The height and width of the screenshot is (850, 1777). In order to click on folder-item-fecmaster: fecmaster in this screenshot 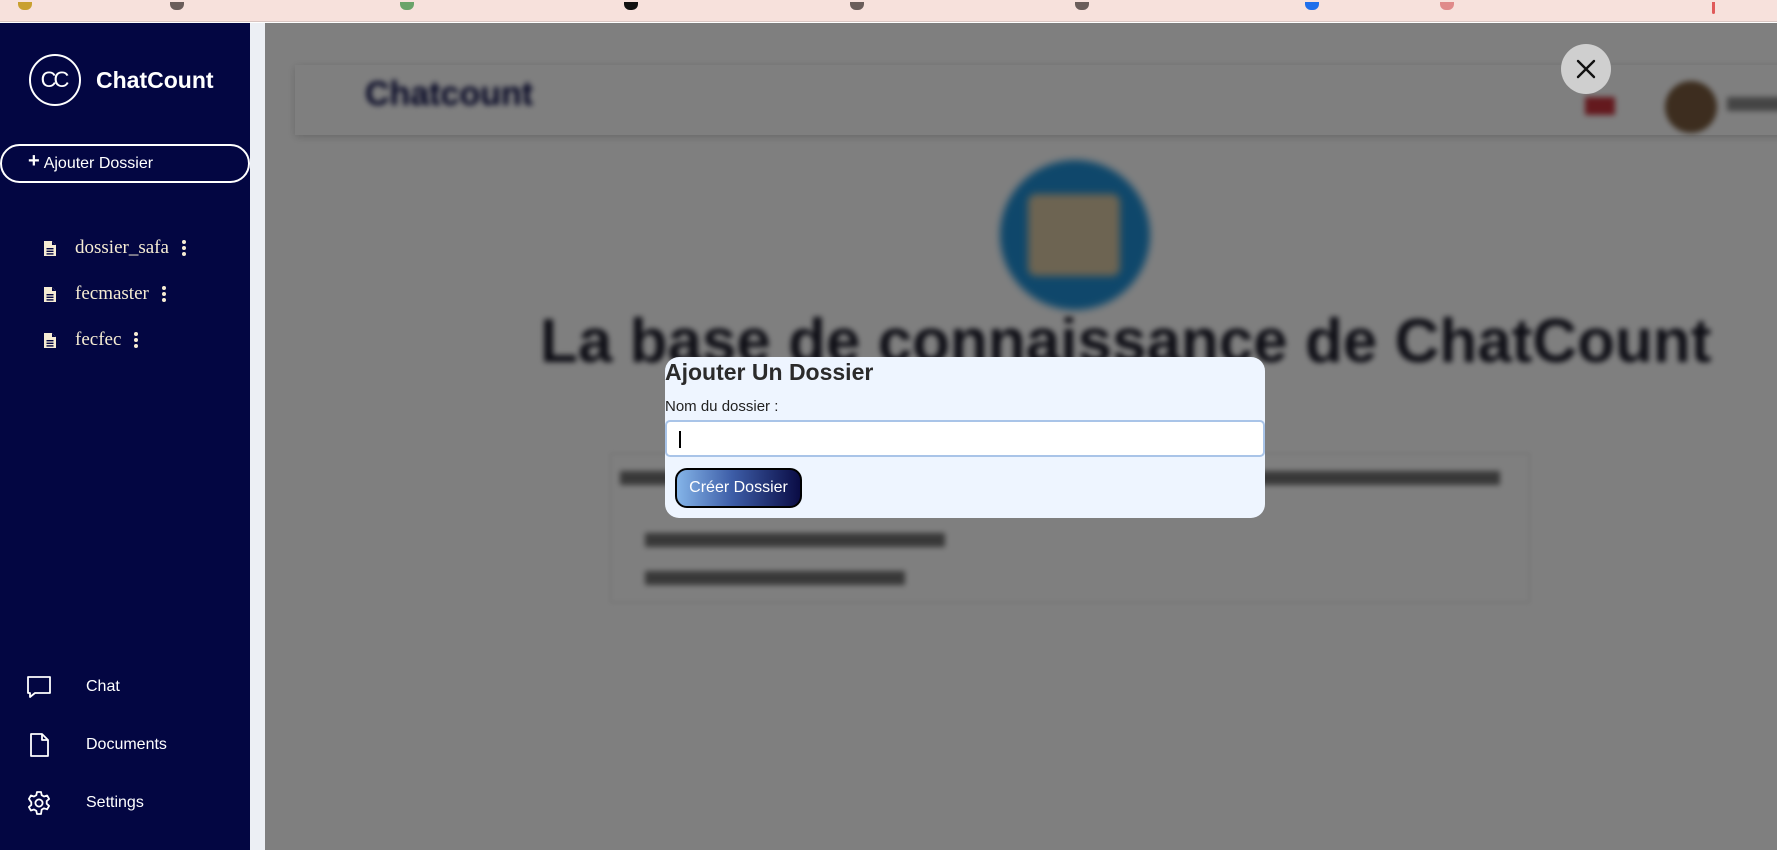, I will do `click(105, 294)`.